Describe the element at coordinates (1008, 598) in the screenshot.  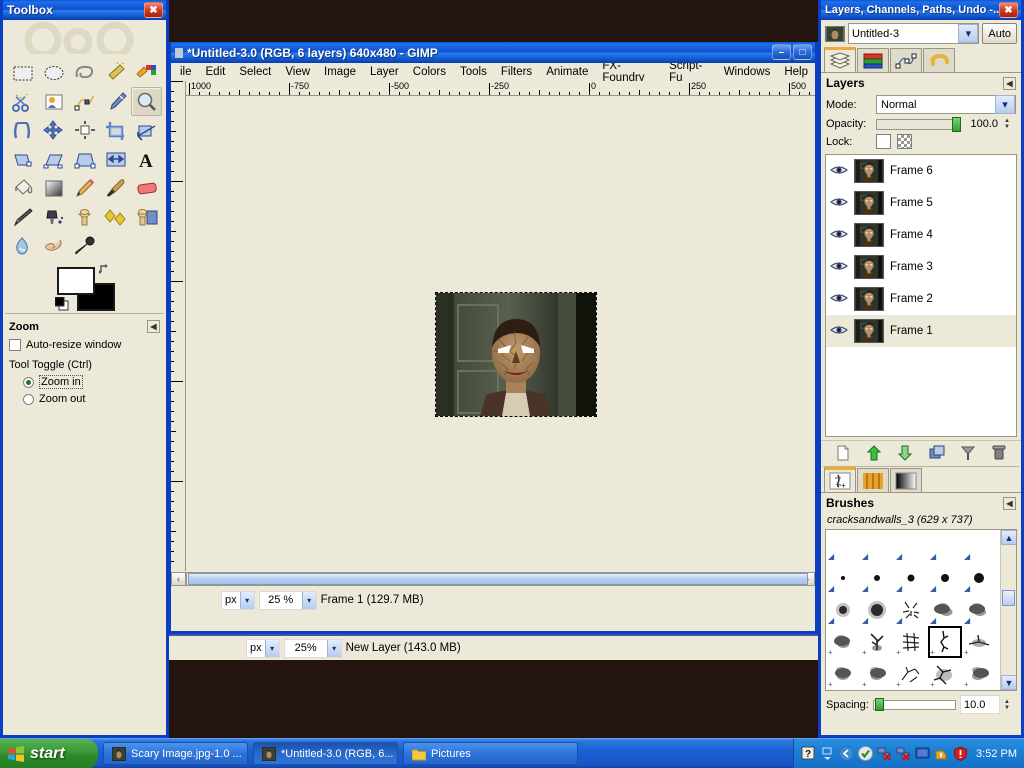
I see `brushes-scroll-thumb` at that location.